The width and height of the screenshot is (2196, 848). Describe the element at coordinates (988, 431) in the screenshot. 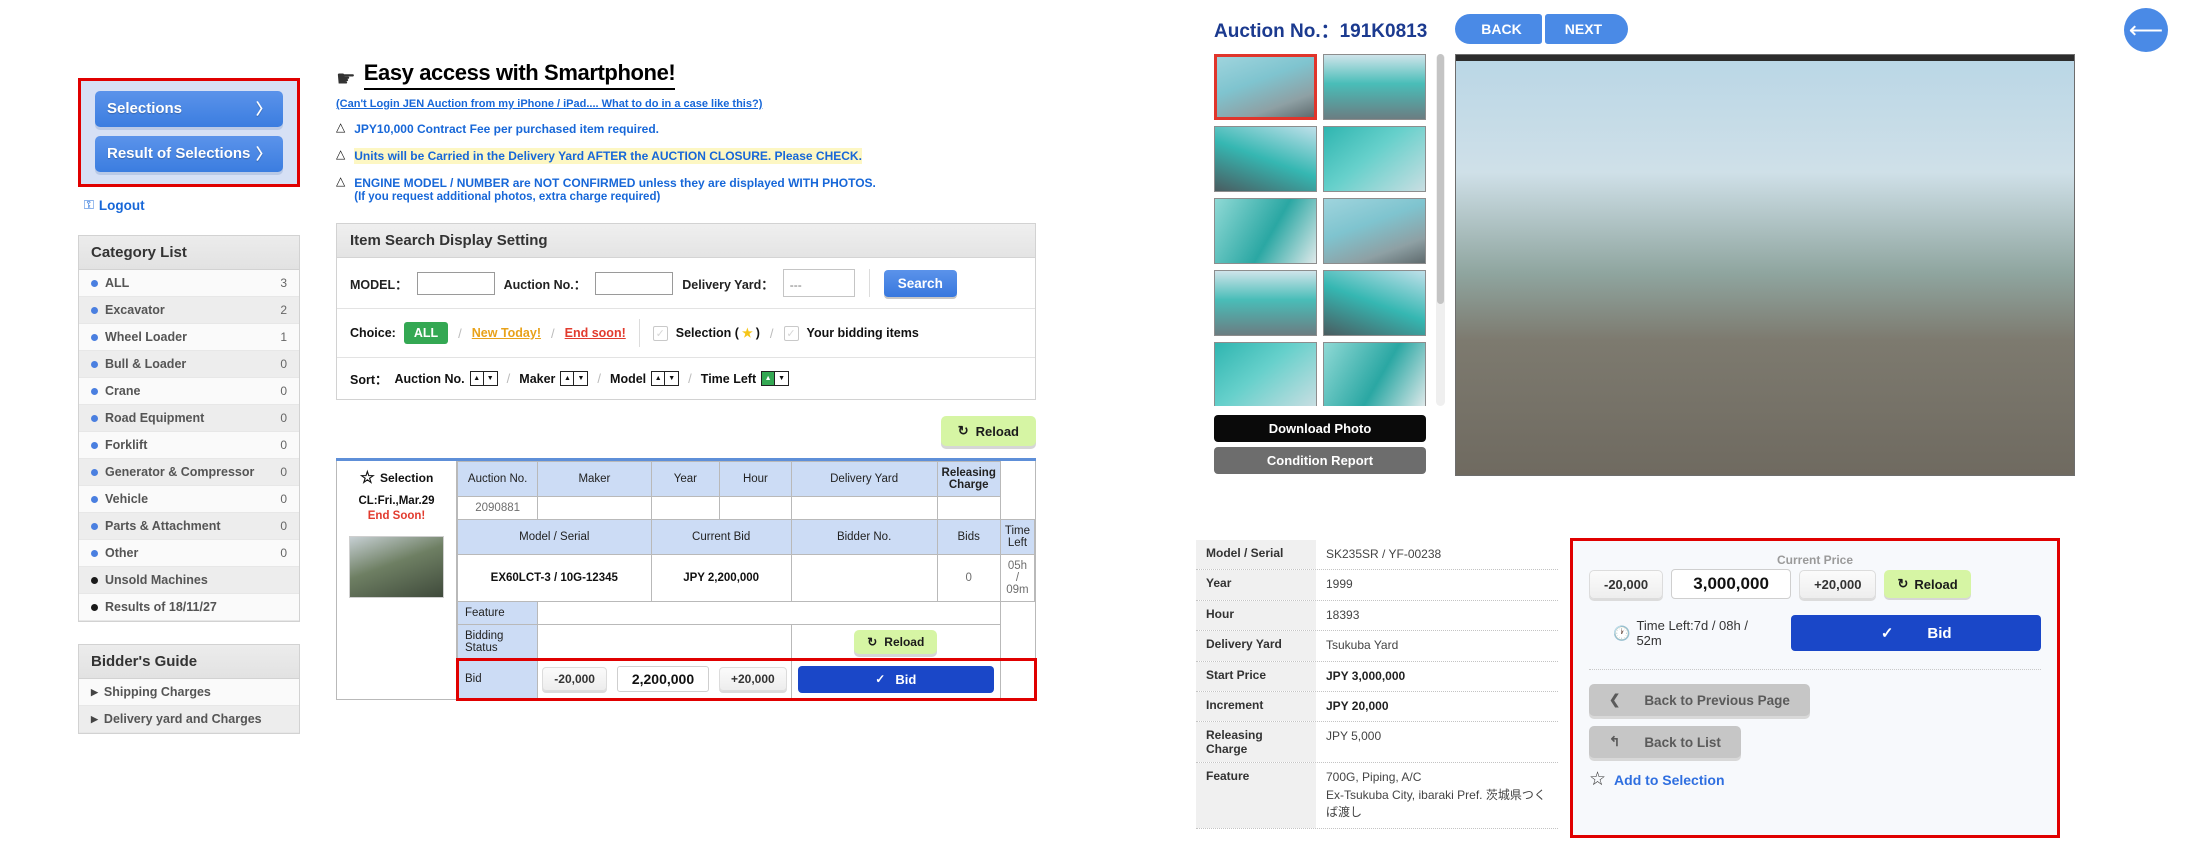

I see `reload-button: ↻ Reload` at that location.